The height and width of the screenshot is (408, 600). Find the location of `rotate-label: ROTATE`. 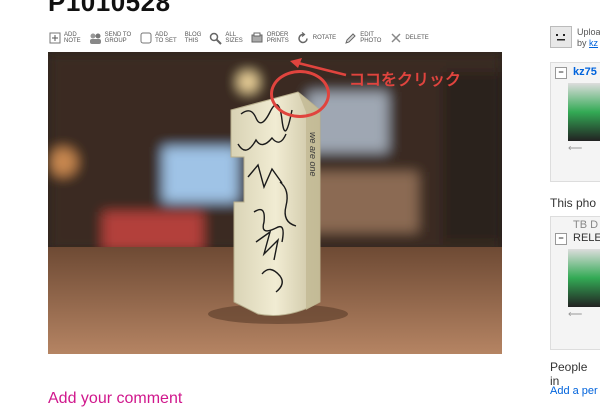

rotate-label: ROTATE is located at coordinates (324, 37).